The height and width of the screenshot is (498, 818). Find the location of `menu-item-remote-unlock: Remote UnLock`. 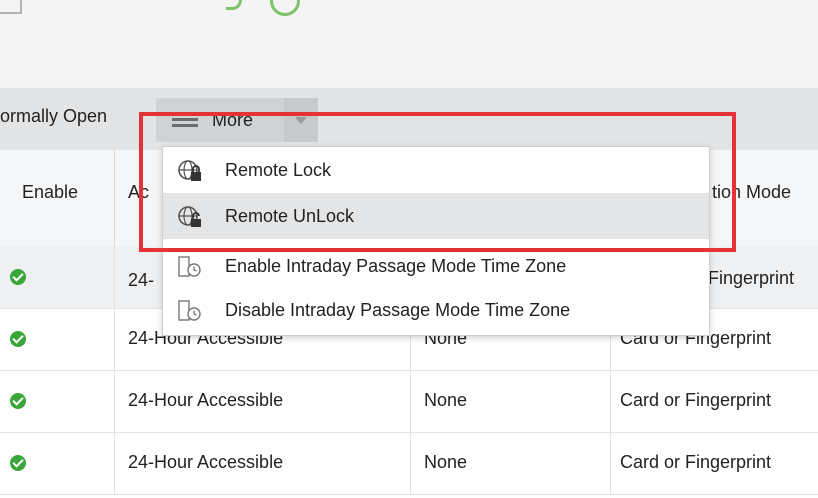

menu-item-remote-unlock: Remote UnLock is located at coordinates (436, 216).